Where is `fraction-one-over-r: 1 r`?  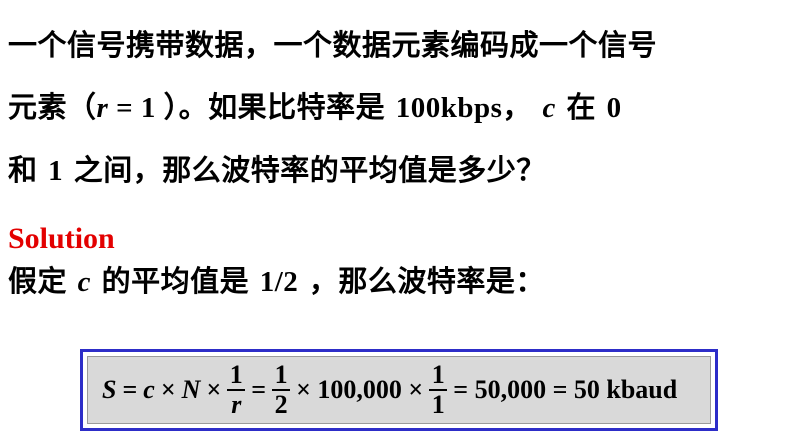
fraction-one-over-r: 1 r is located at coordinates (236, 389).